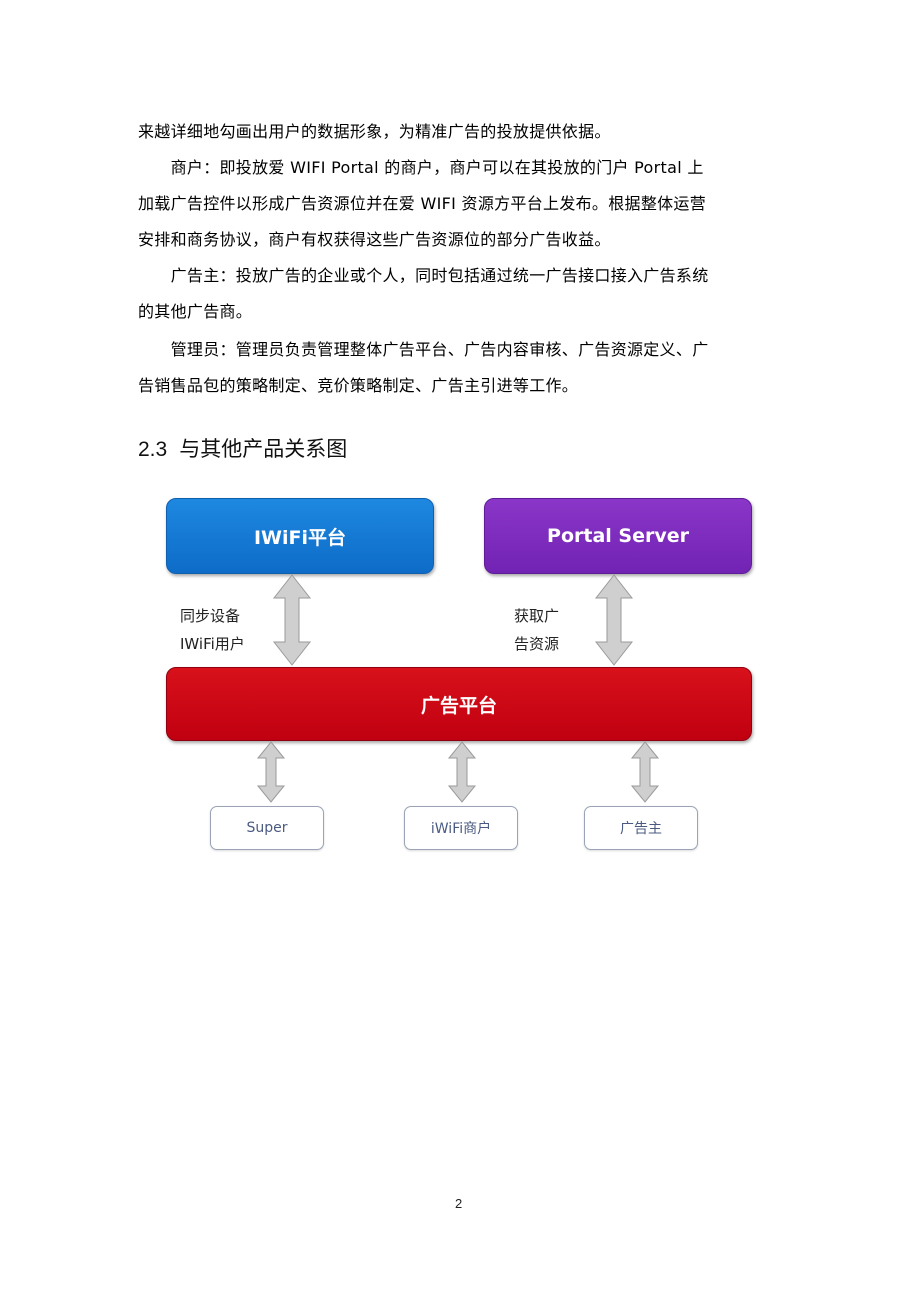  Describe the element at coordinates (263, 449) in the screenshot. I see `section-title: 与其他产品关系图` at that location.